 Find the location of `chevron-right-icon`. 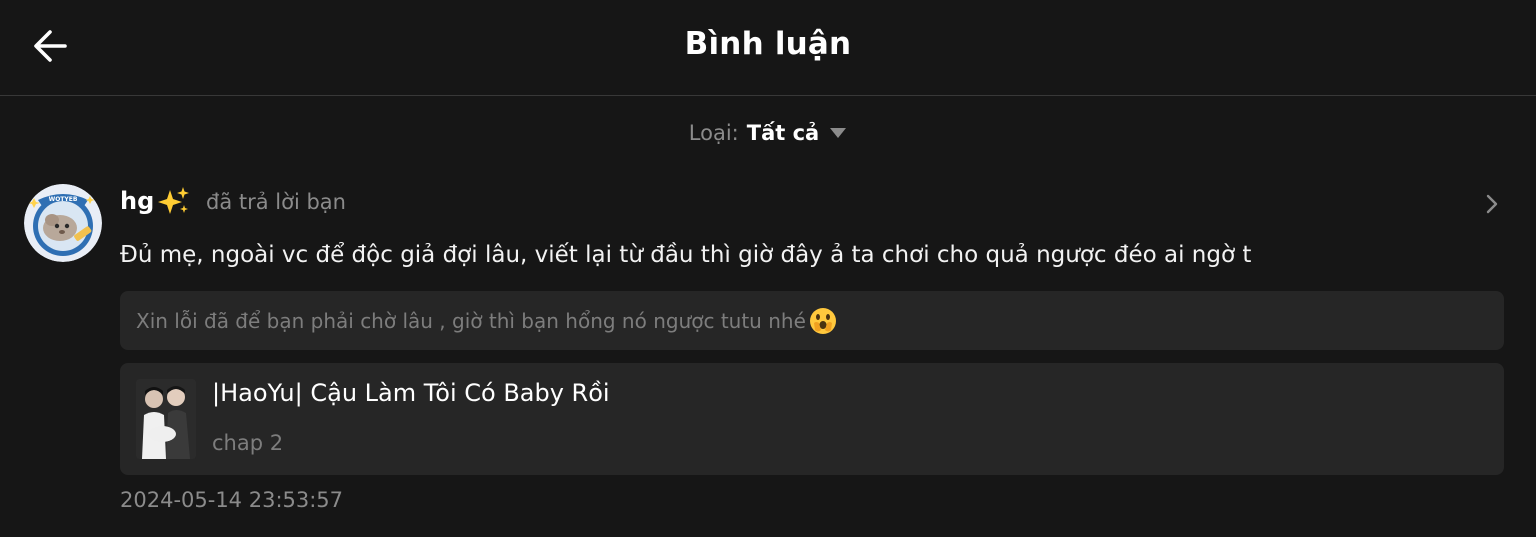

chevron-right-icon is located at coordinates (1492, 204).